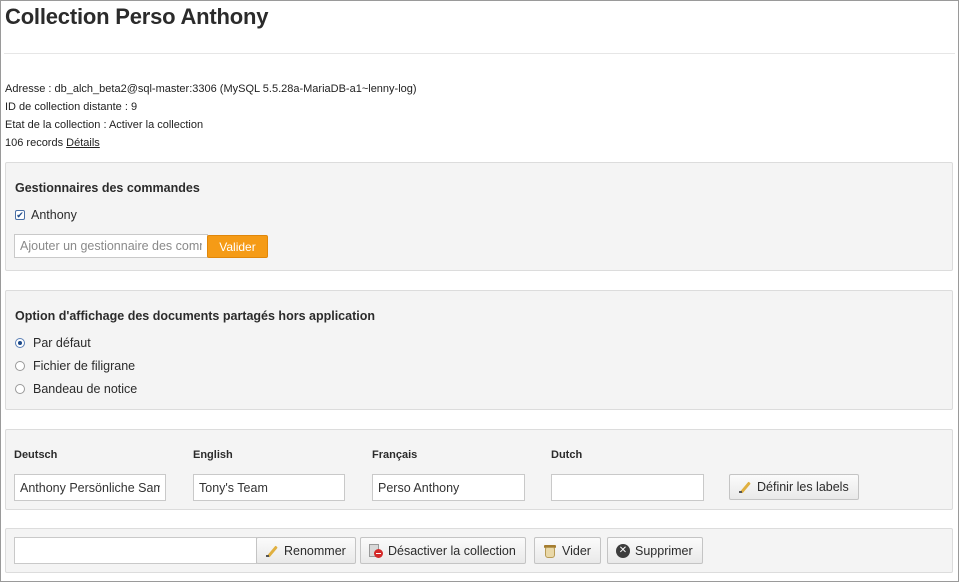  I want to click on rename-button: Renommer, so click(306, 550).